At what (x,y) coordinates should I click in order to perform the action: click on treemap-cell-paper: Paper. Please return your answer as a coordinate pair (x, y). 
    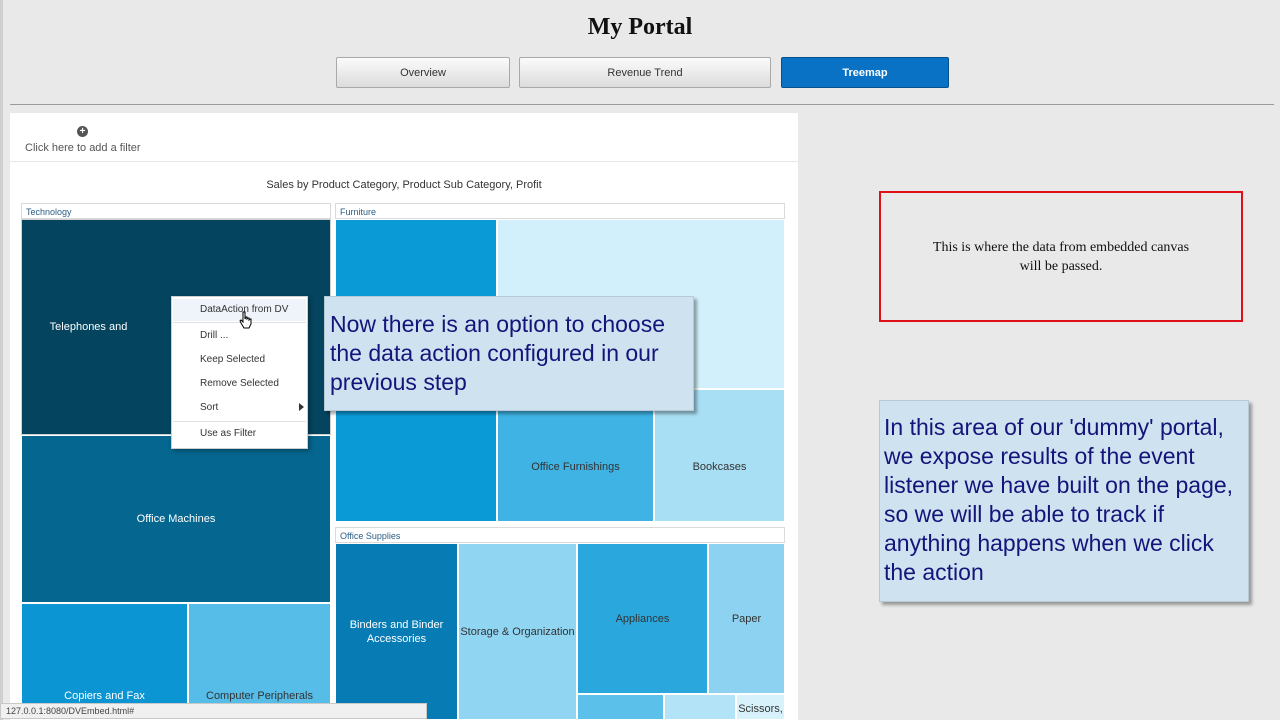
    Looking at the image, I should click on (746, 618).